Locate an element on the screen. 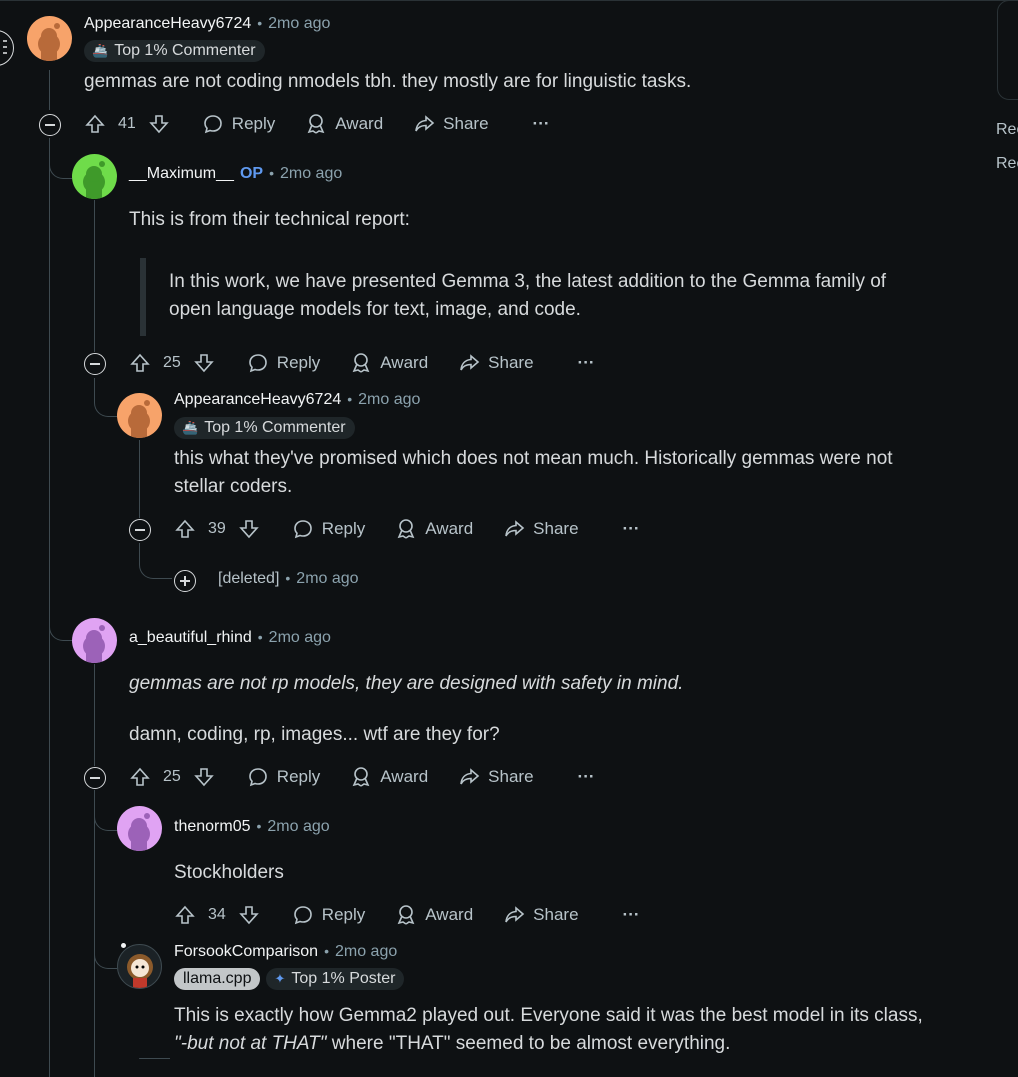 Image resolution: width=1018 pixels, height=1077 pixels. ship-icon: 🚢 is located at coordinates (100, 50).